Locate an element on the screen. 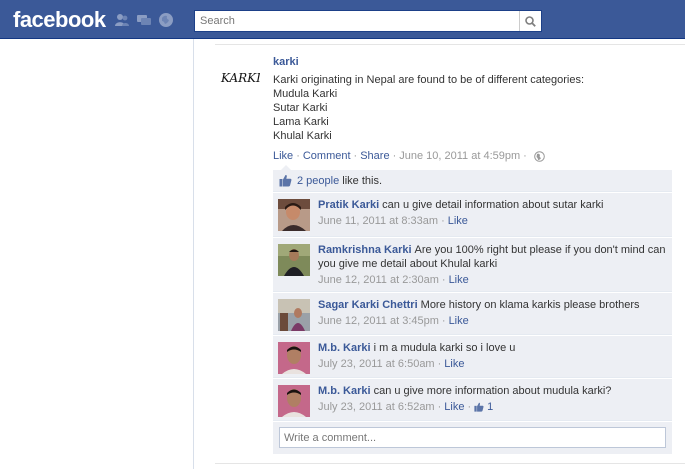 The image size is (685, 469). like-link: Like is located at coordinates (283, 156).